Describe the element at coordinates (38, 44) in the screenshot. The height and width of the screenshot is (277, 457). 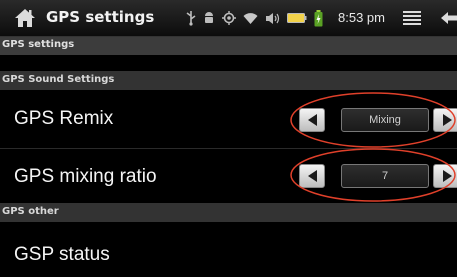
I see `page-header-title: GPS settings` at that location.